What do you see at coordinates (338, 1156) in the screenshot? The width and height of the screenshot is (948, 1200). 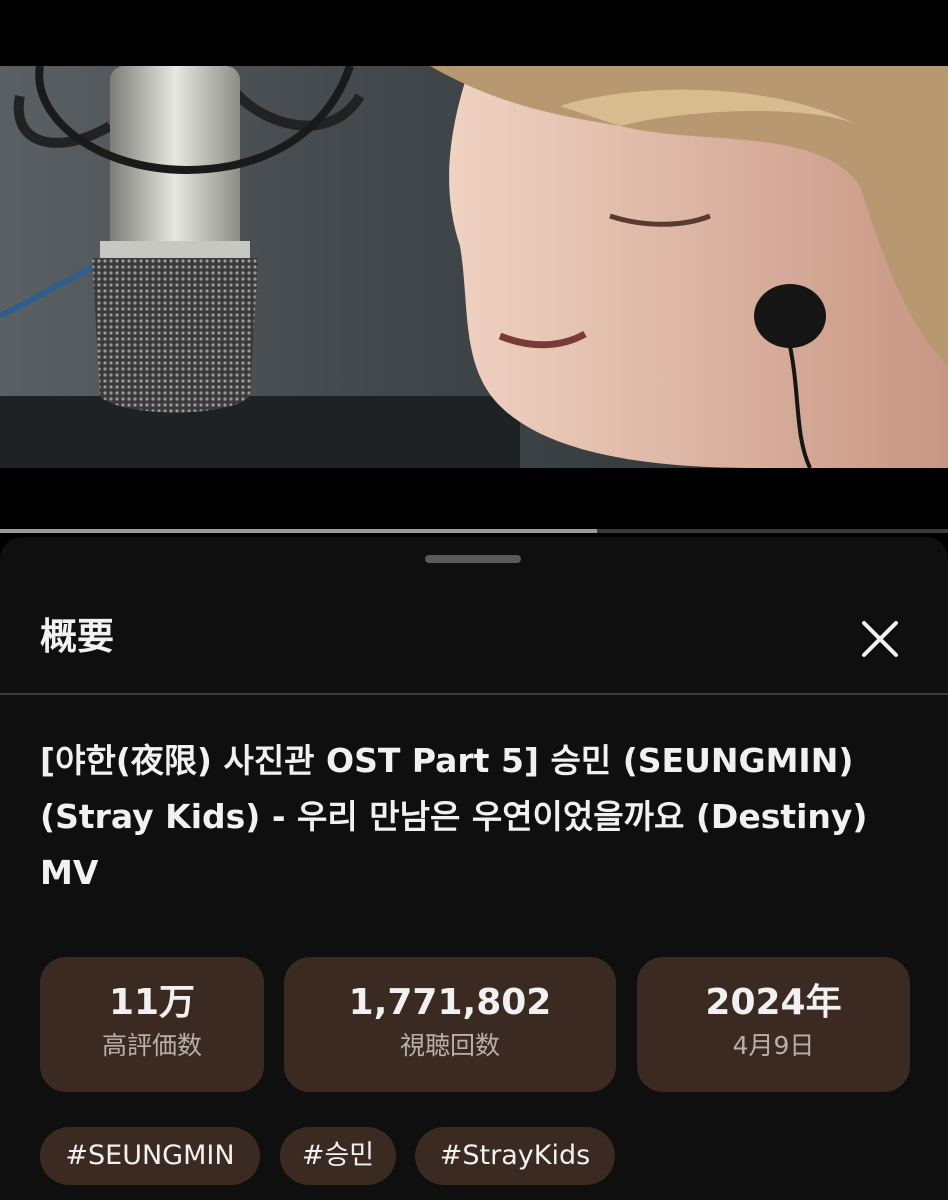 I see `hashtag-seungmin-korean: #승민` at bounding box center [338, 1156].